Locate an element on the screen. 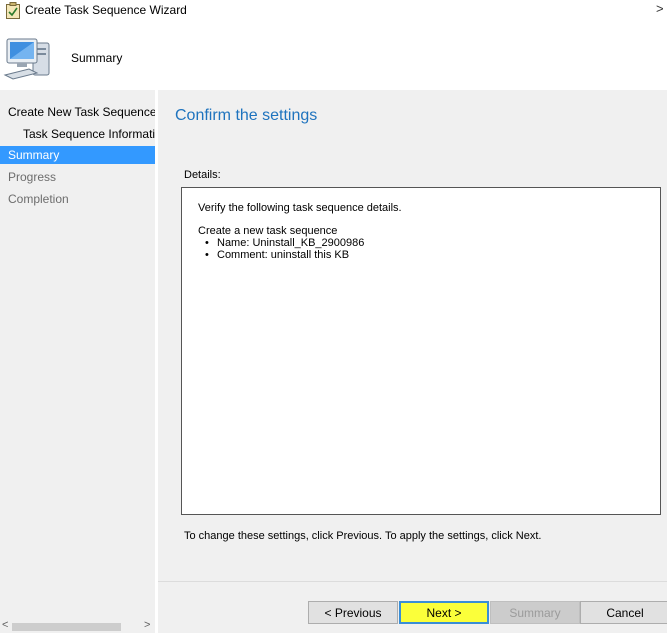  clipboard-icon is located at coordinates (13, 10).